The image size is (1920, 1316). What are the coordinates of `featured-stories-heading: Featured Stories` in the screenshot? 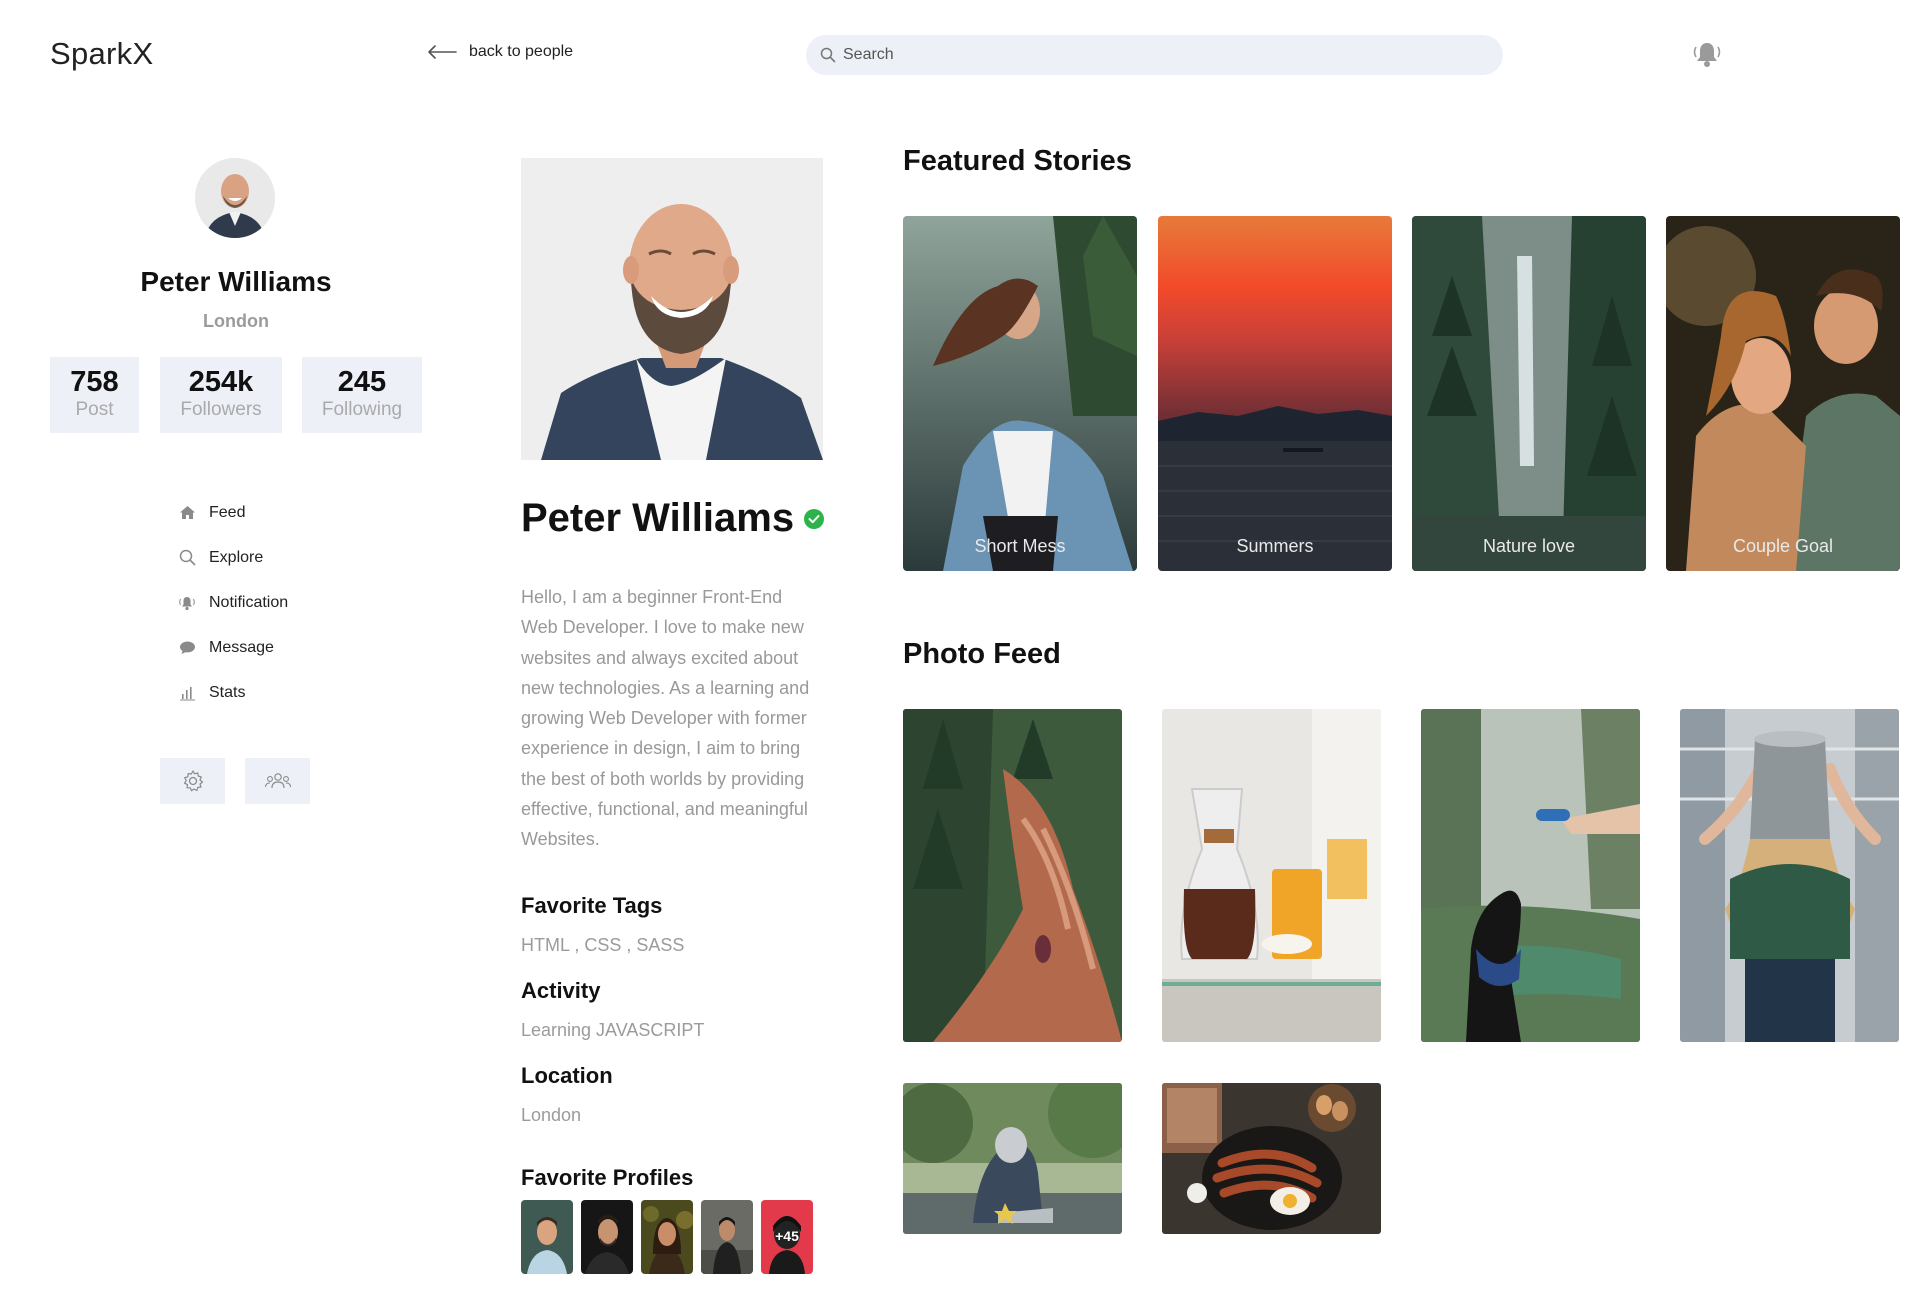 It's located at (1017, 161).